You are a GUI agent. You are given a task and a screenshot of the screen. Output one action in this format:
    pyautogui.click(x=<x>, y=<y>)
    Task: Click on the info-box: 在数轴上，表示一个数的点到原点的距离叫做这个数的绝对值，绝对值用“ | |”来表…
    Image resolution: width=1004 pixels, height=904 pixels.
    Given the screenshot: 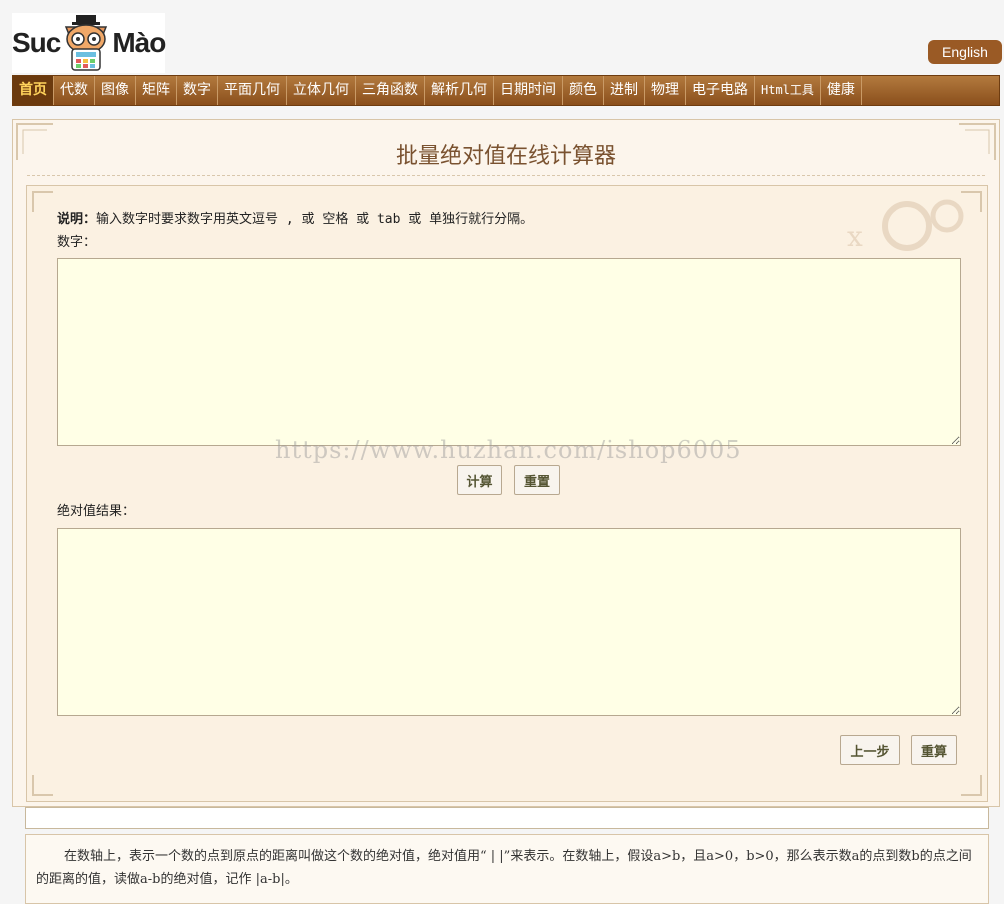 What is the action you would take?
    pyautogui.click(x=507, y=869)
    